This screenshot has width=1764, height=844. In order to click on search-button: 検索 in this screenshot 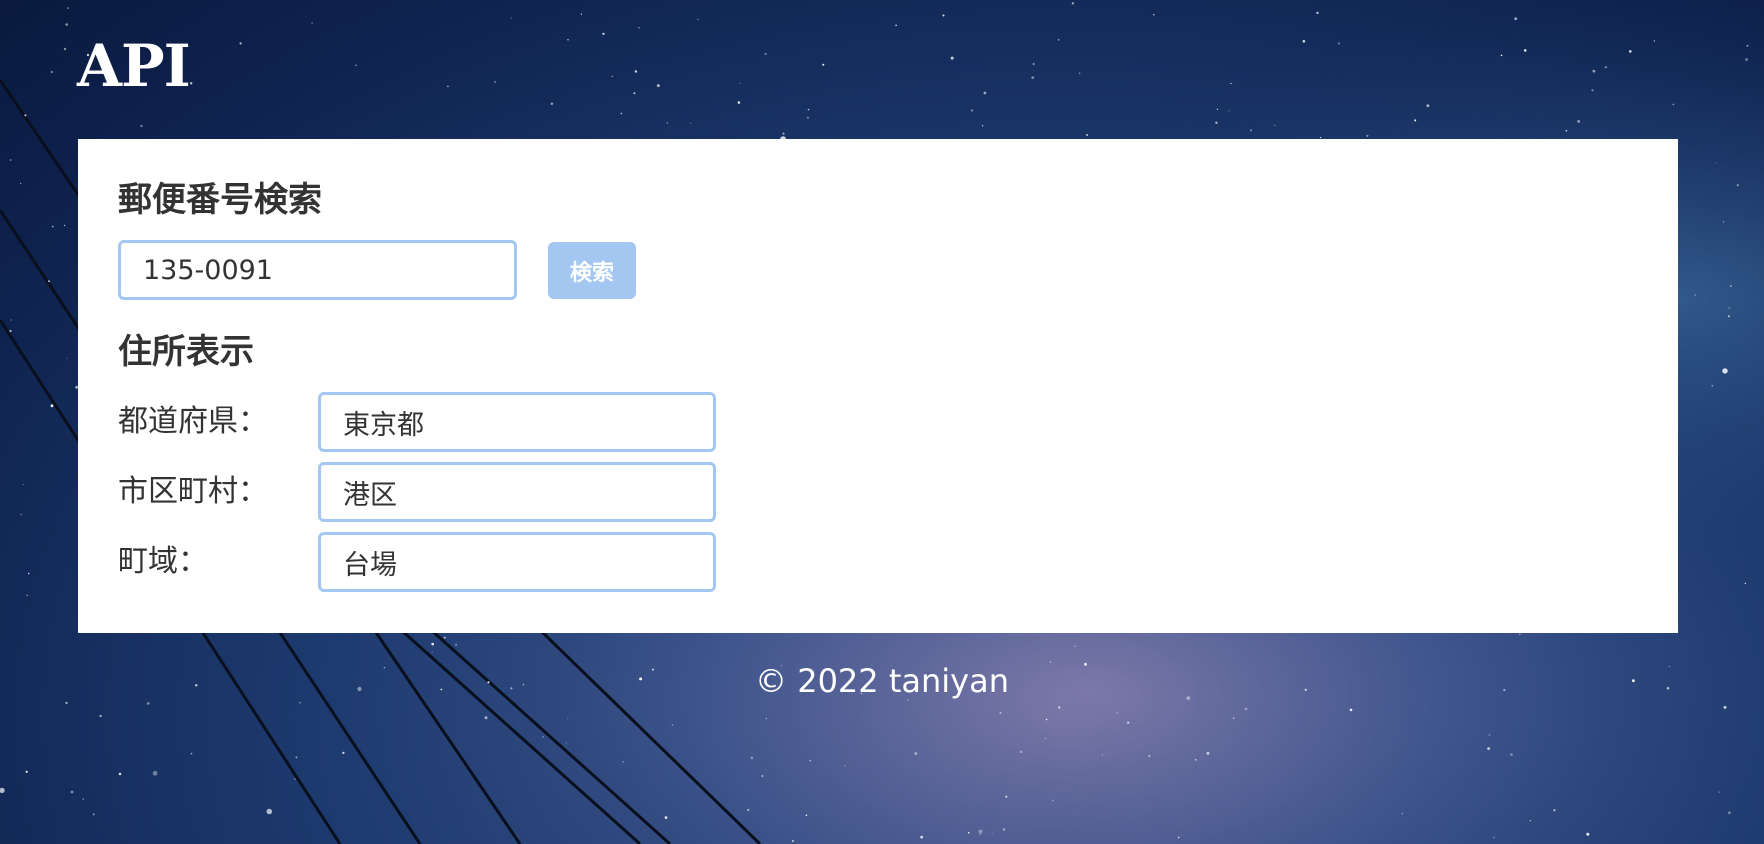, I will do `click(592, 270)`.